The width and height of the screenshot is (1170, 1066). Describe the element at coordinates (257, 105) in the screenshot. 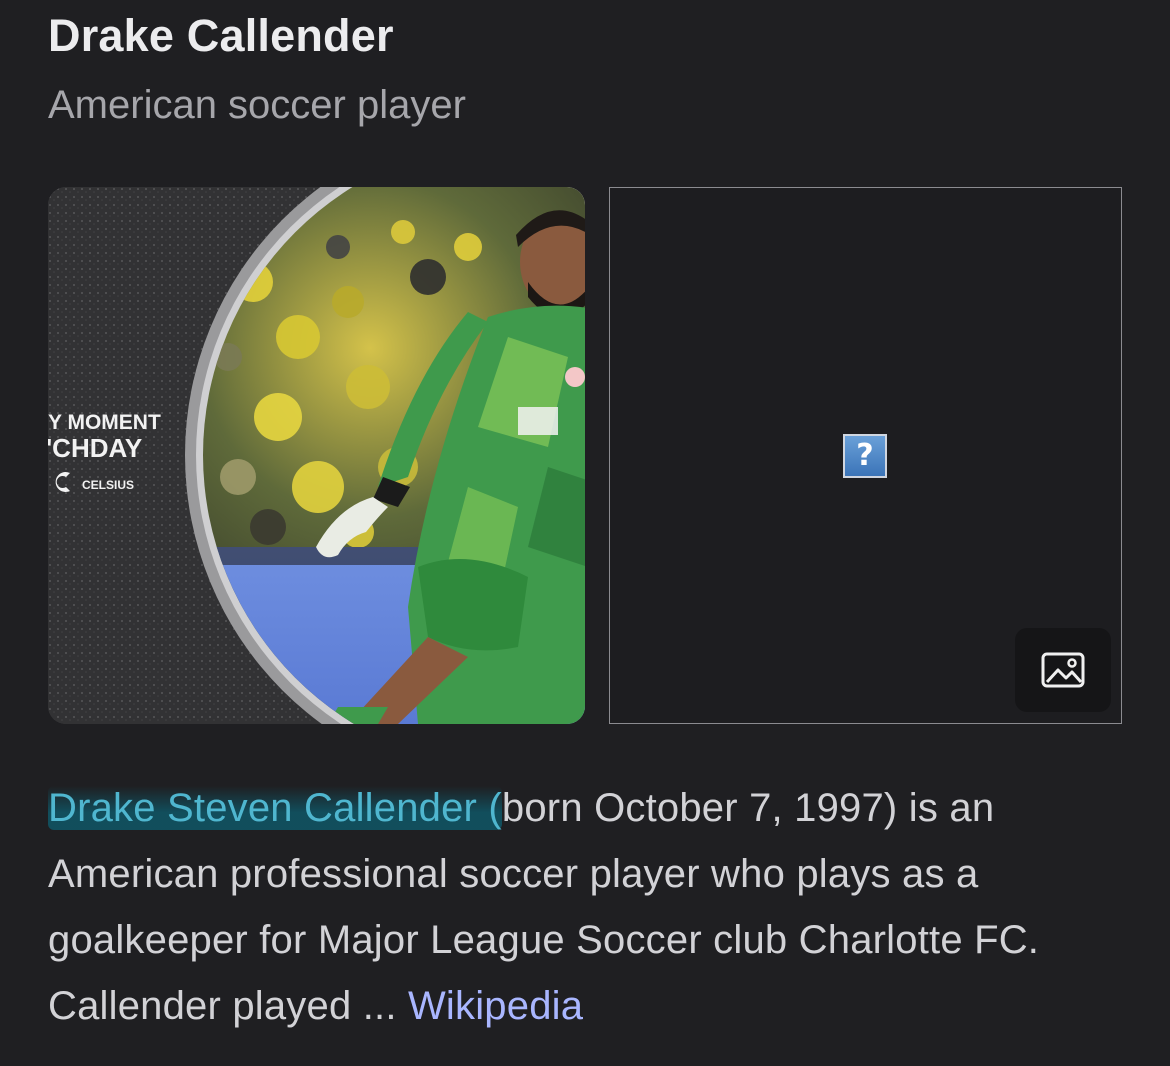

I see `entity-subtitle: American soccer player` at that location.